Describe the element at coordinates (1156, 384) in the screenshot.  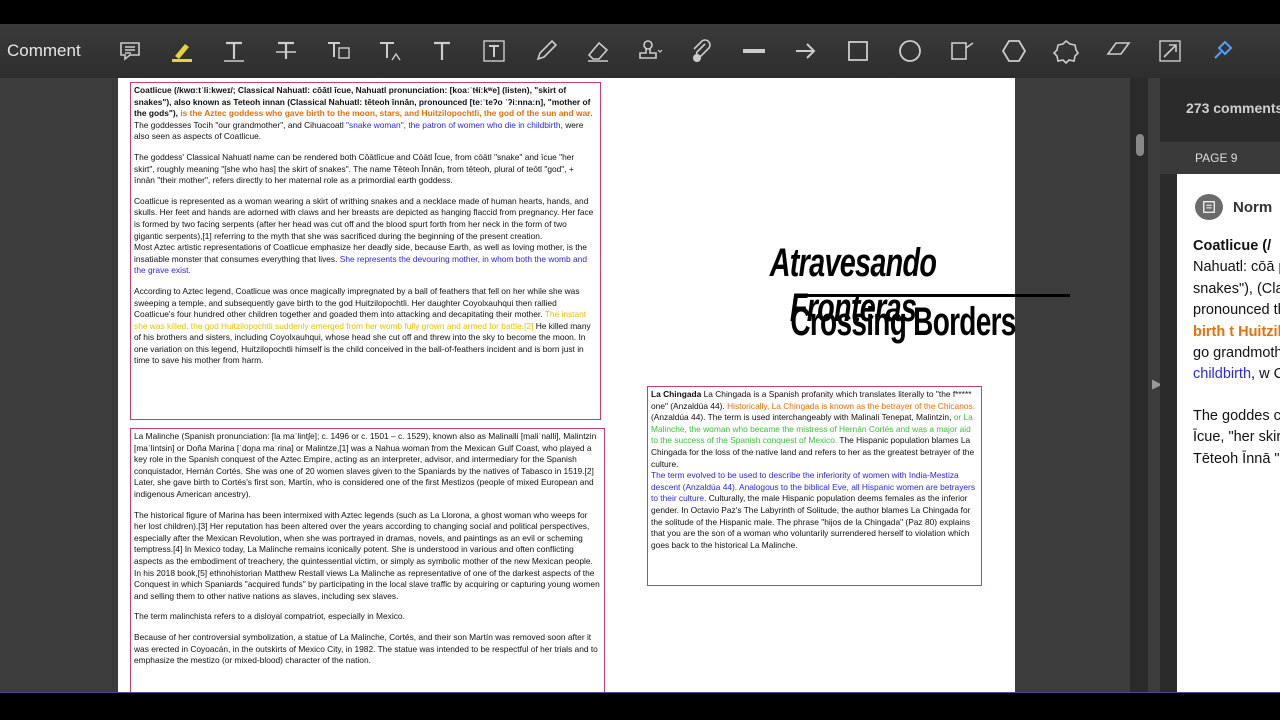
I see `collapse-panel-icon: ▶` at that location.